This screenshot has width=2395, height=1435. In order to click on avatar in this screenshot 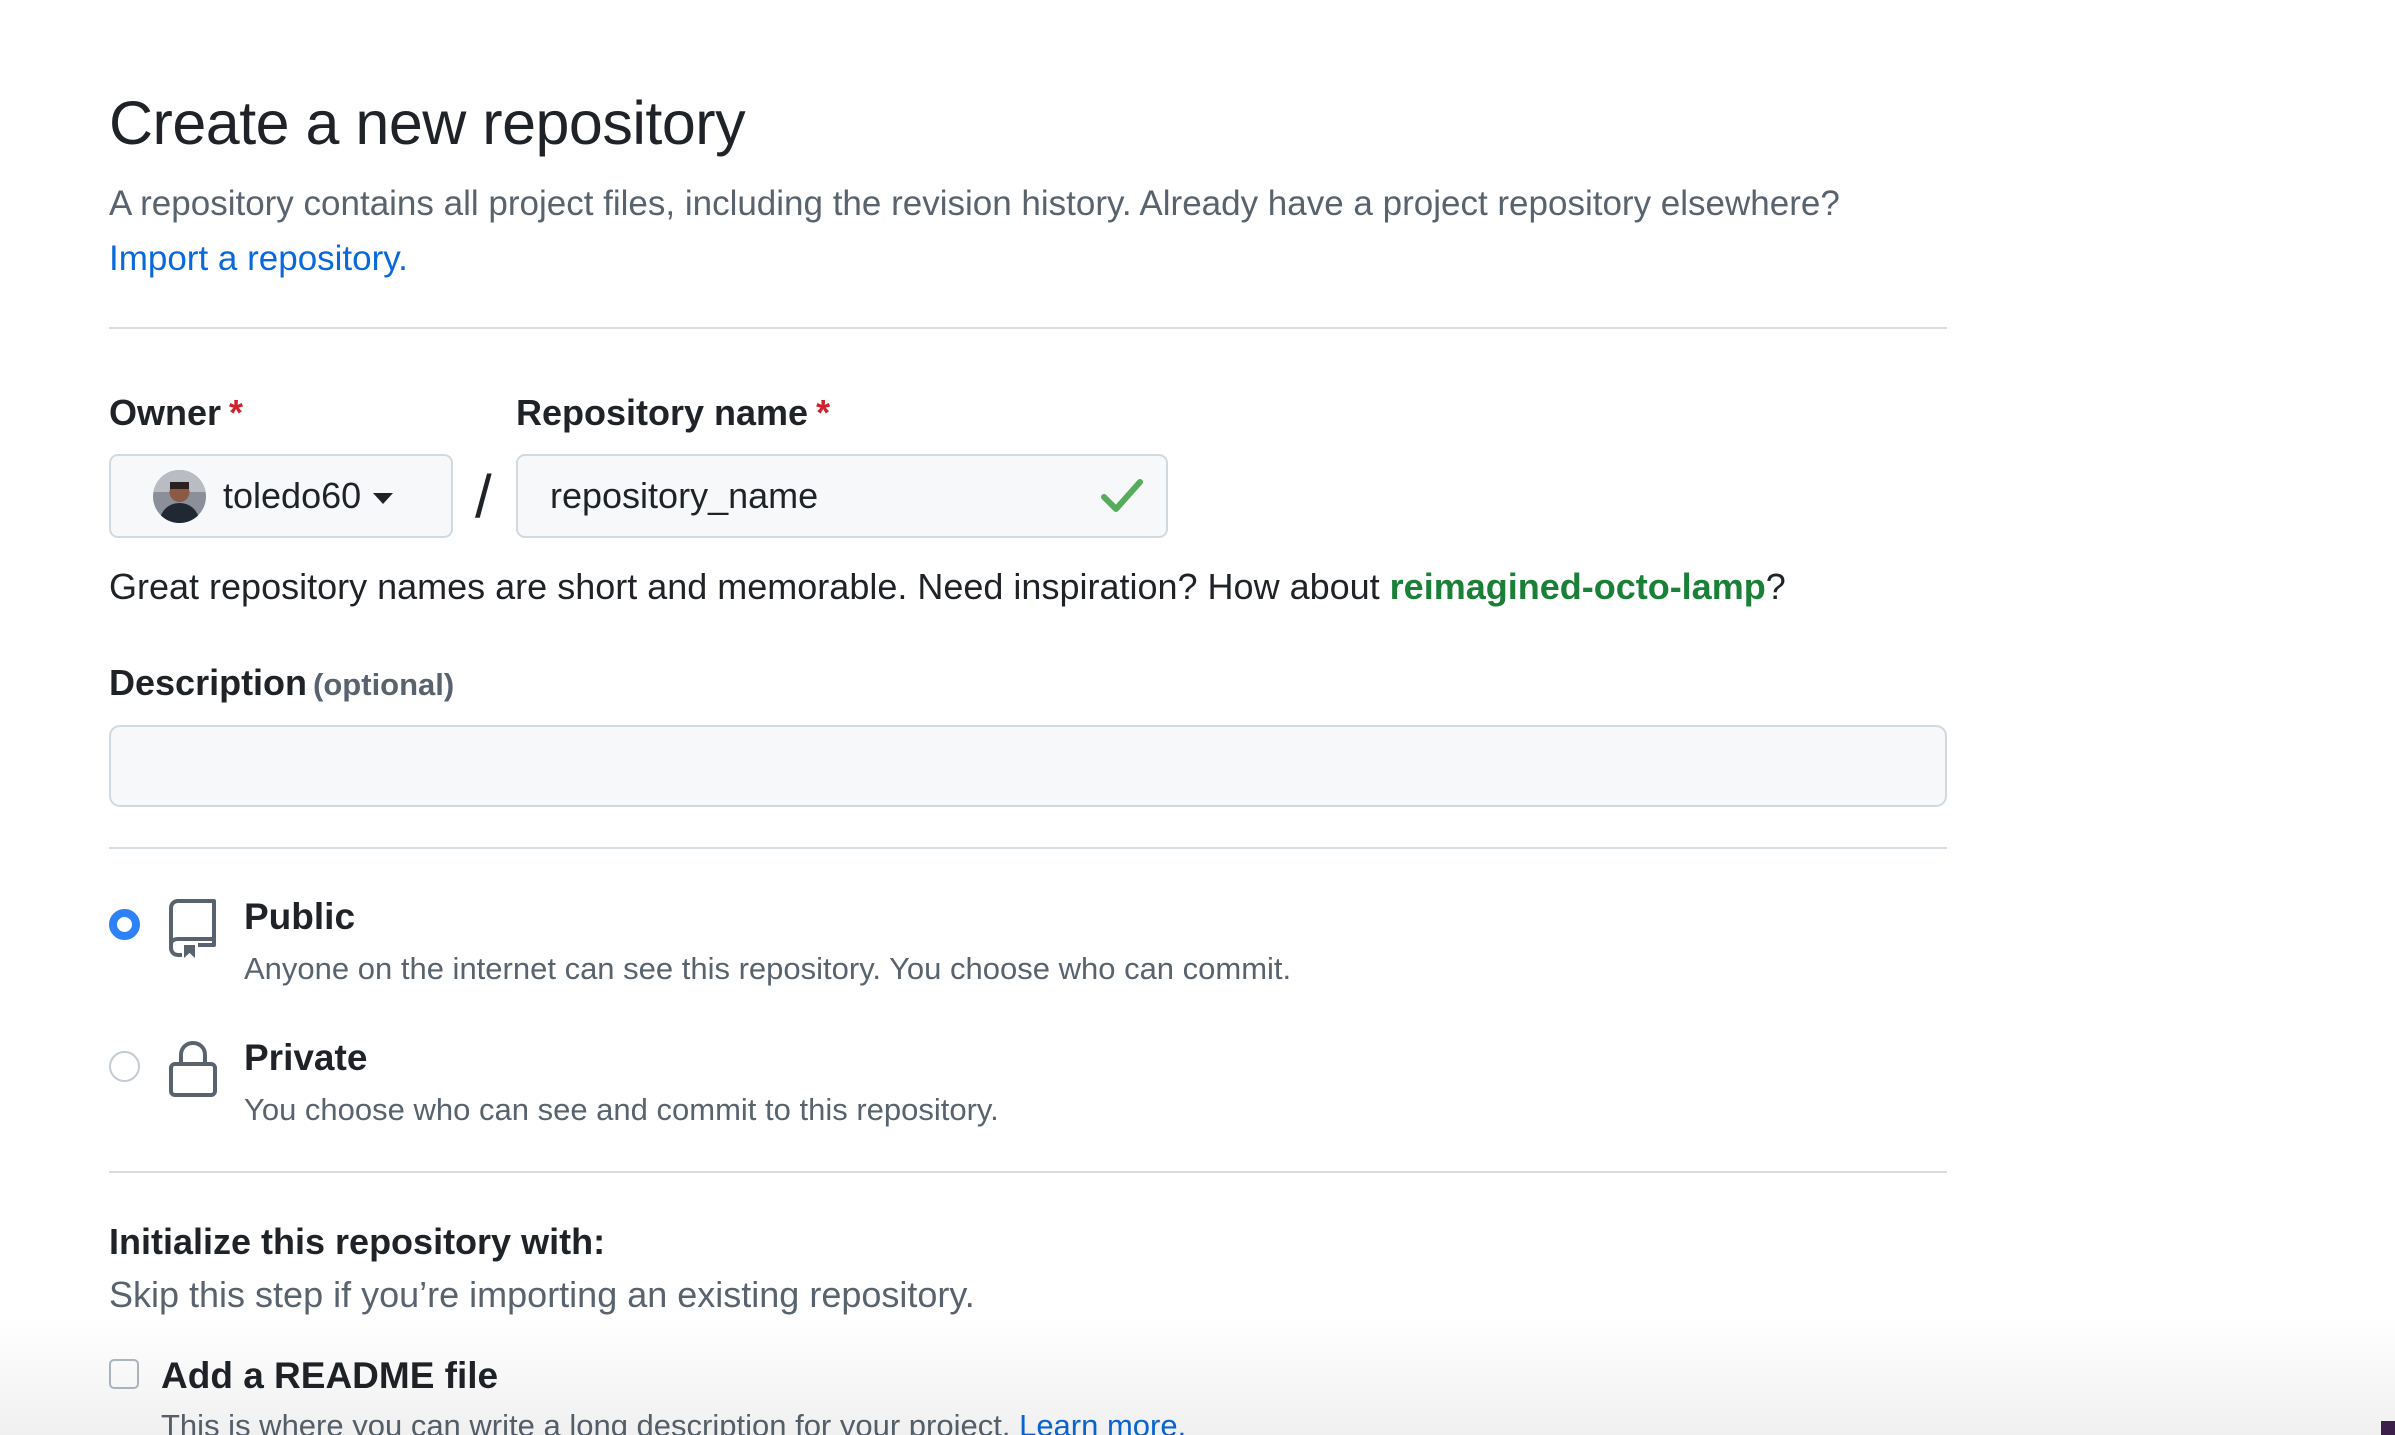, I will do `click(179, 496)`.